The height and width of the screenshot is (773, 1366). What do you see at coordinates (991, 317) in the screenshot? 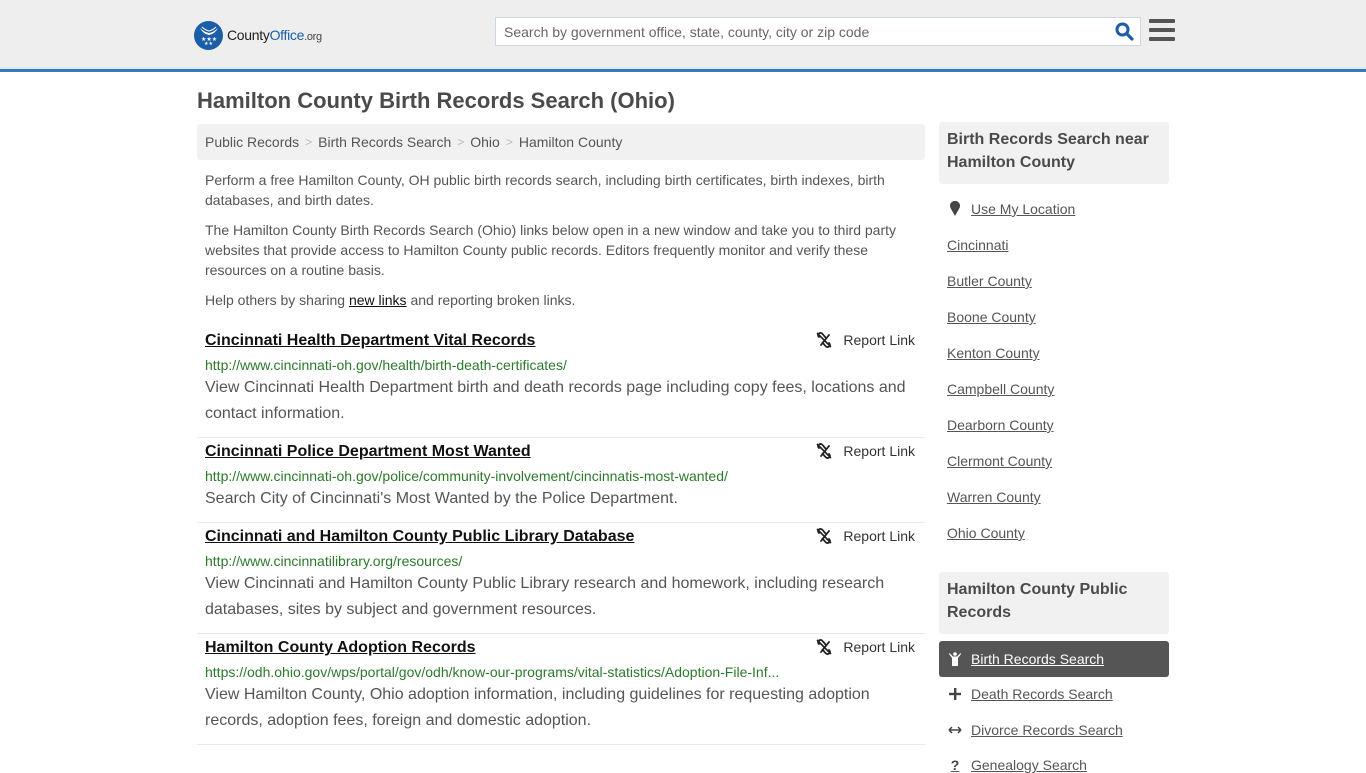
I see `nearby-link-boone-county: Boone County` at bounding box center [991, 317].